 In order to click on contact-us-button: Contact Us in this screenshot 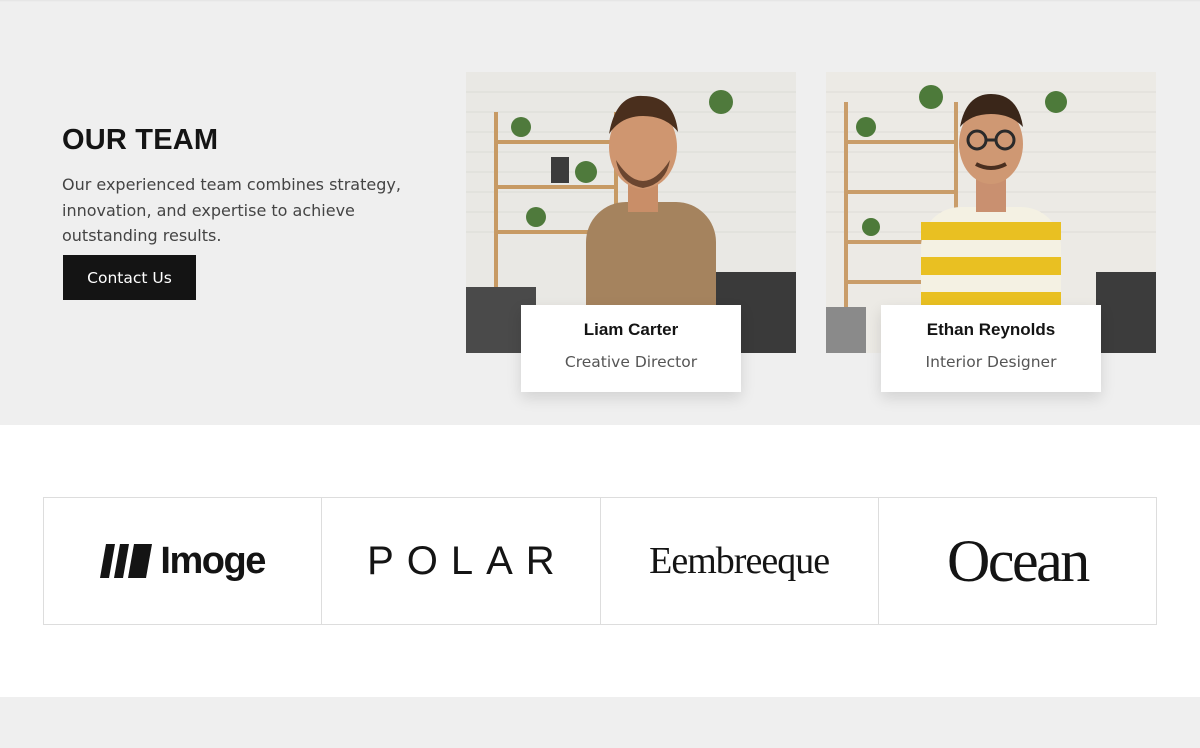, I will do `click(129, 277)`.